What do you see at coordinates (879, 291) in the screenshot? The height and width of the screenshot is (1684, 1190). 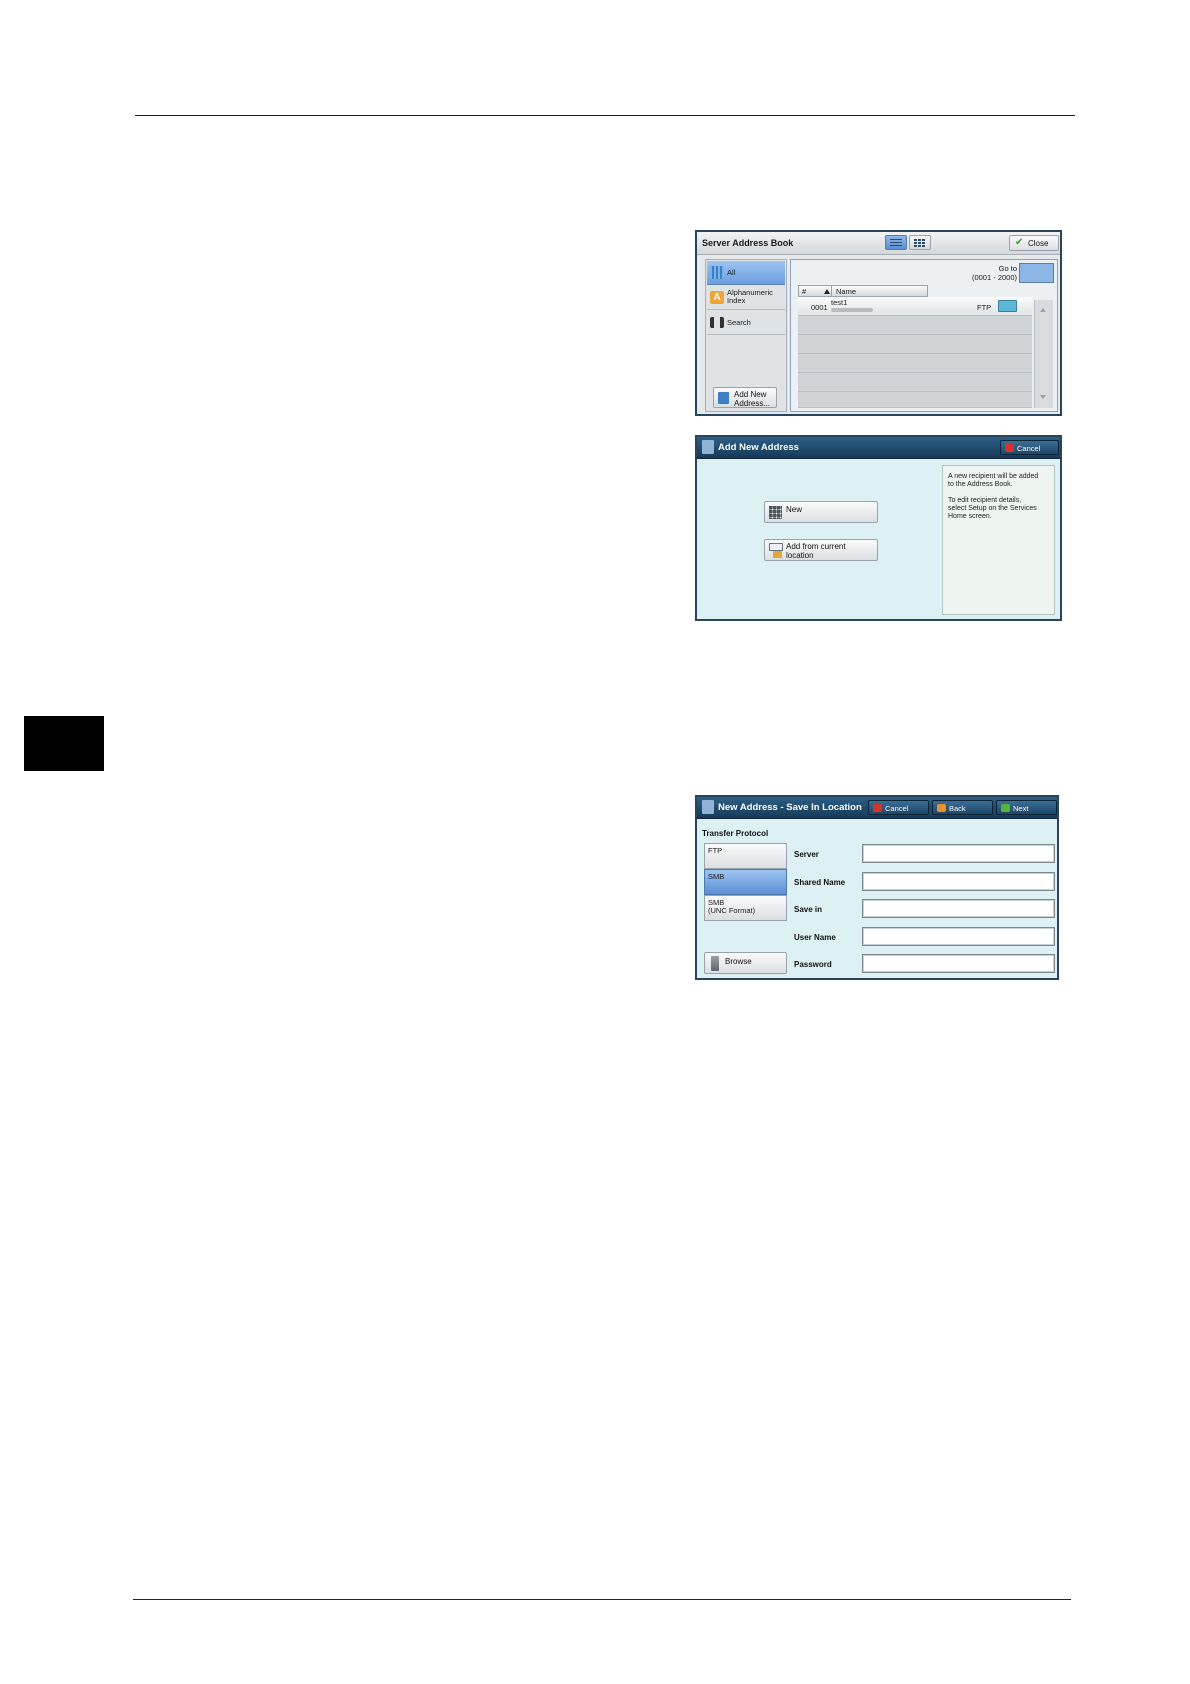 I see `column-header-name: Name` at bounding box center [879, 291].